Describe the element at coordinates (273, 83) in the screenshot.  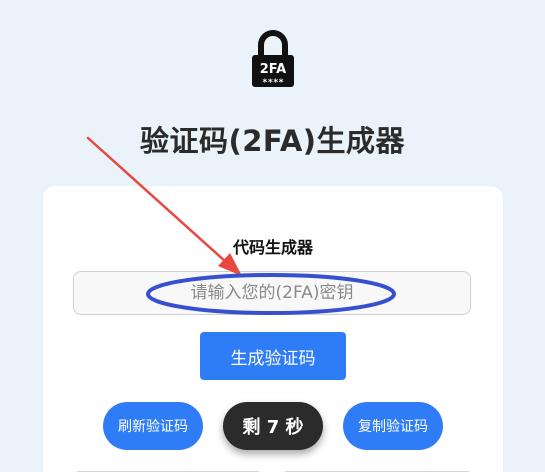
I see `logo-stars-text: ****` at that location.